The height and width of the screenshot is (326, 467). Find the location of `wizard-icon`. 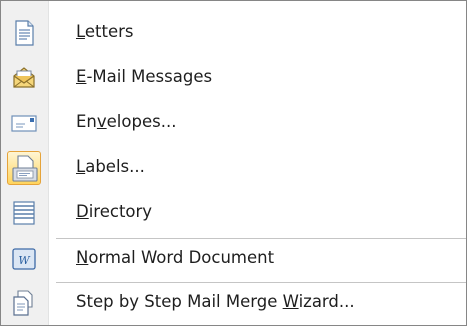

wizard-icon is located at coordinates (24, 303).